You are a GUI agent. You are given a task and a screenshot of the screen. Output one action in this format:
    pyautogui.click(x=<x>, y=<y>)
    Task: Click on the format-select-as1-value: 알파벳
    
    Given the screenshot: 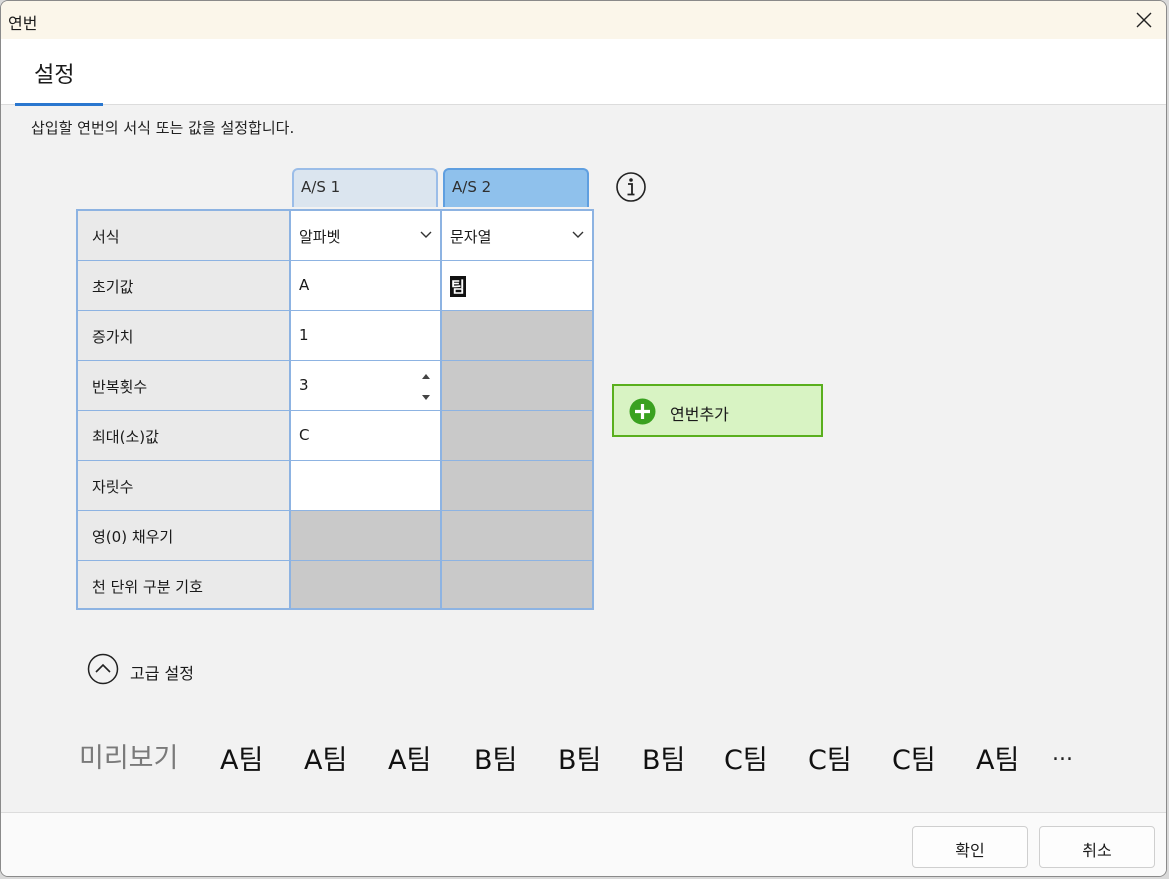 What is the action you would take?
    pyautogui.click(x=320, y=237)
    